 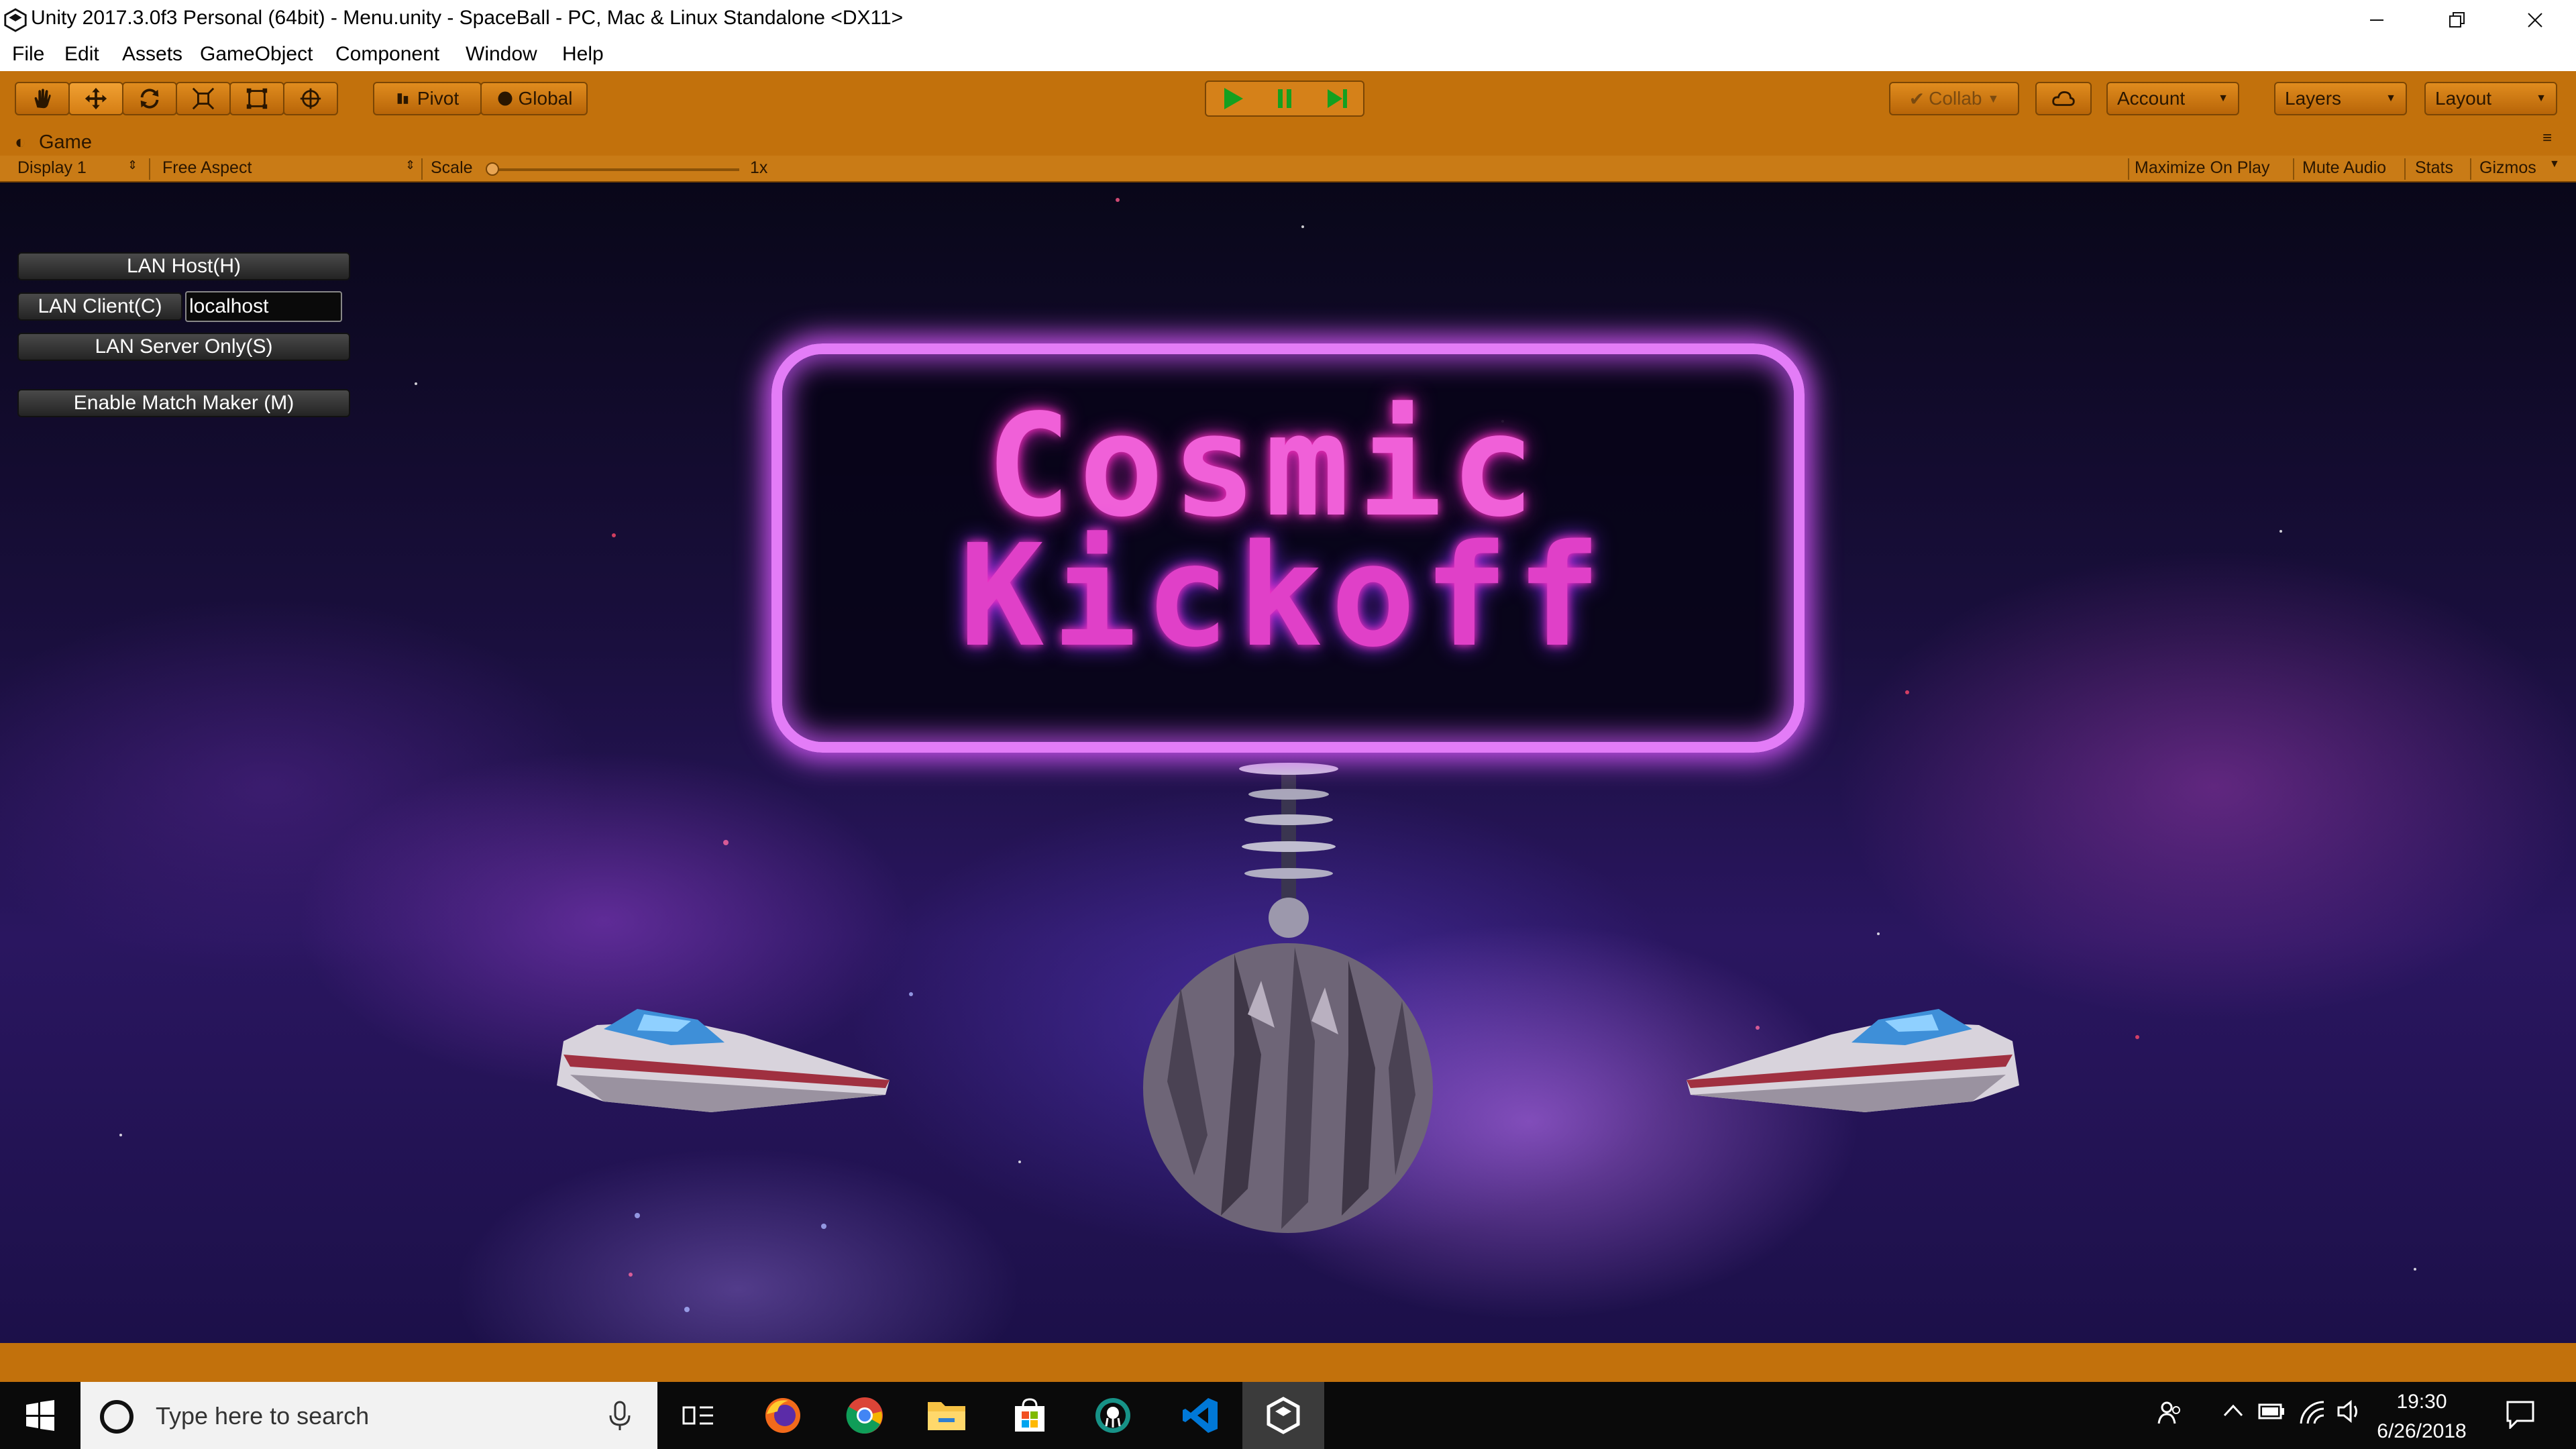 What do you see at coordinates (99, 306) in the screenshot?
I see `lan-client-button: LAN Client(C)` at bounding box center [99, 306].